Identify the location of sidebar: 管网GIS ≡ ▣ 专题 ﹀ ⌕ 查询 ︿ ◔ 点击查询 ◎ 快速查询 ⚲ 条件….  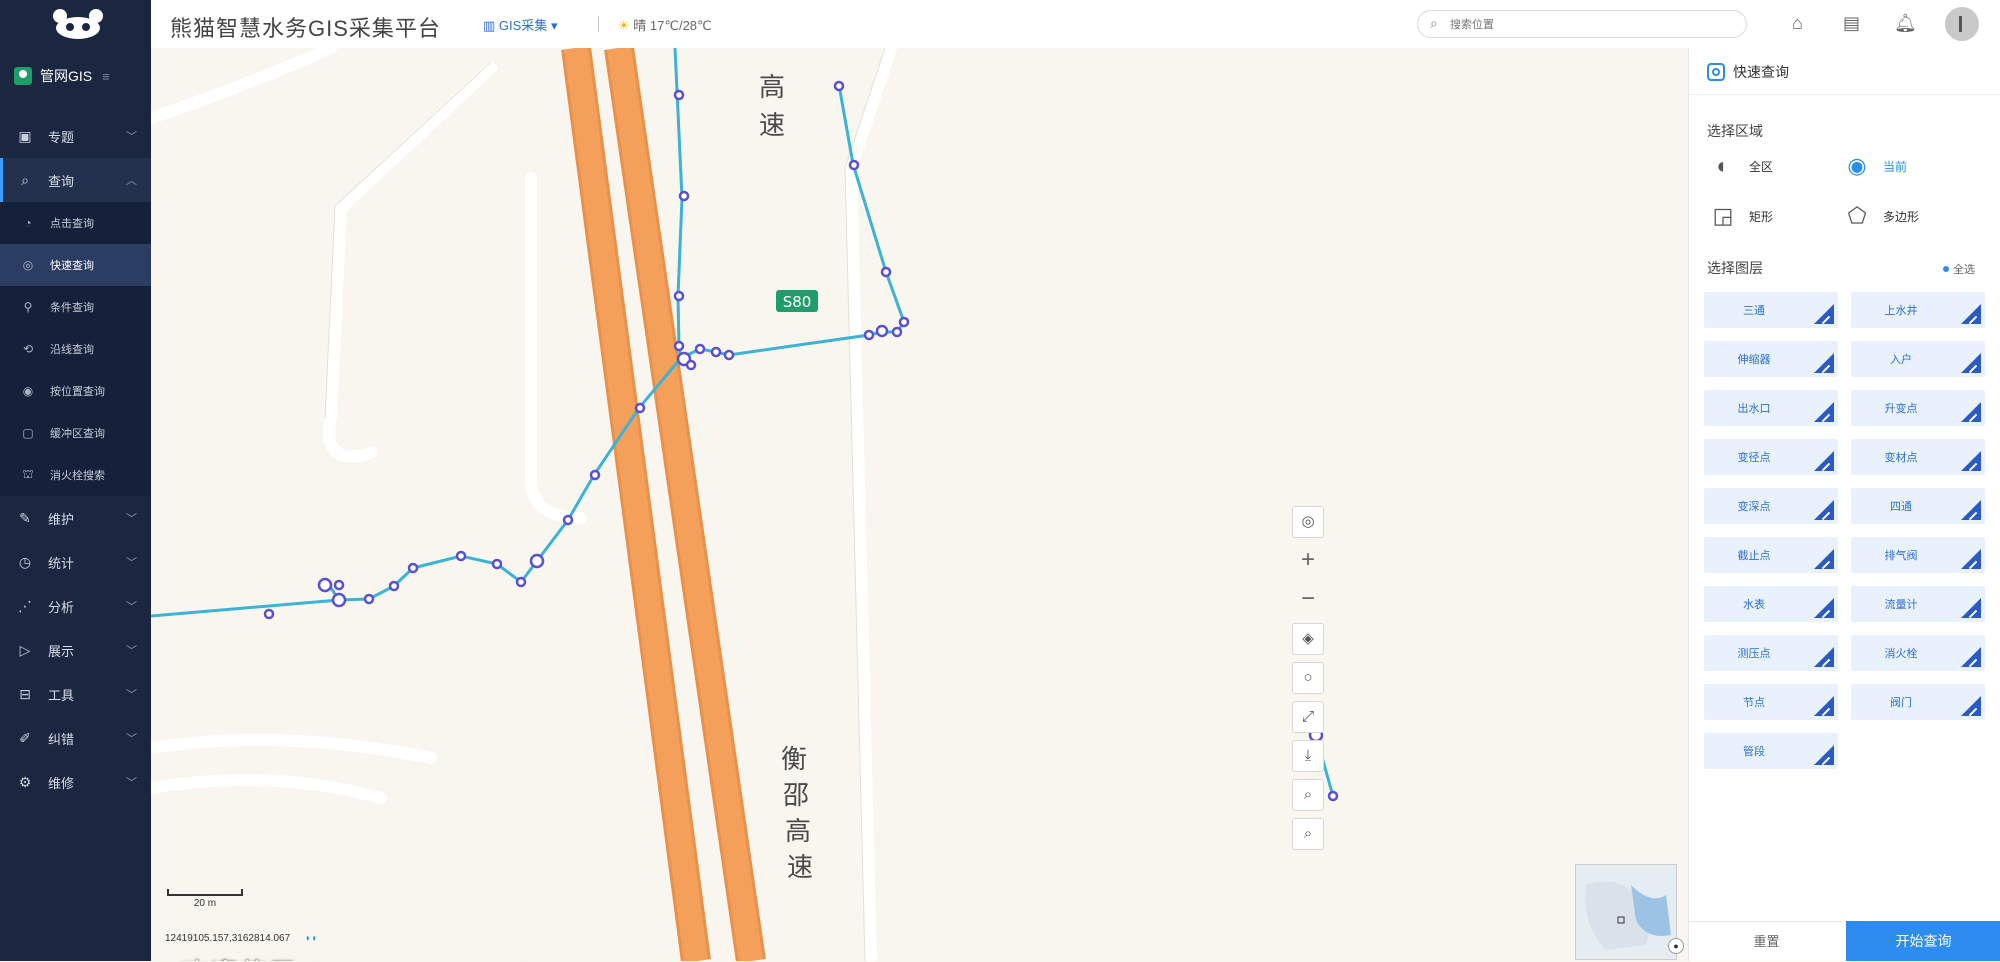
(75, 480).